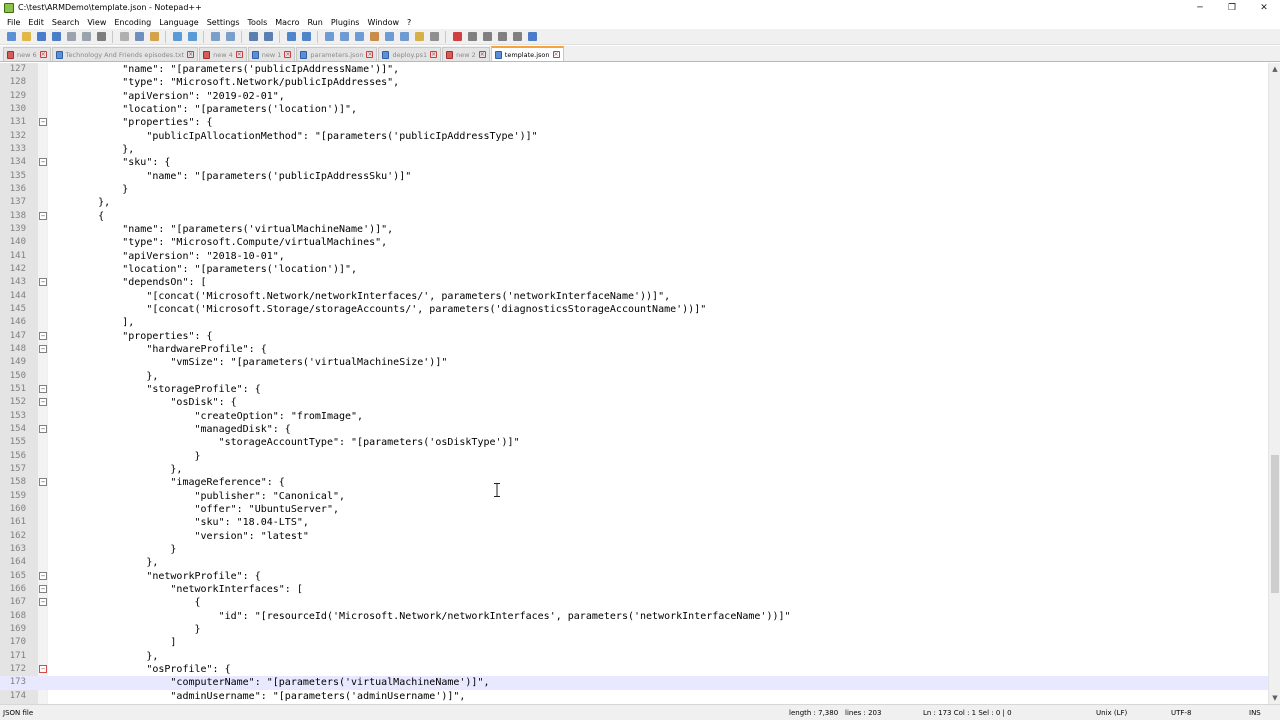  Describe the element at coordinates (409, 22) in the screenshot. I see `menu-help: ?` at that location.